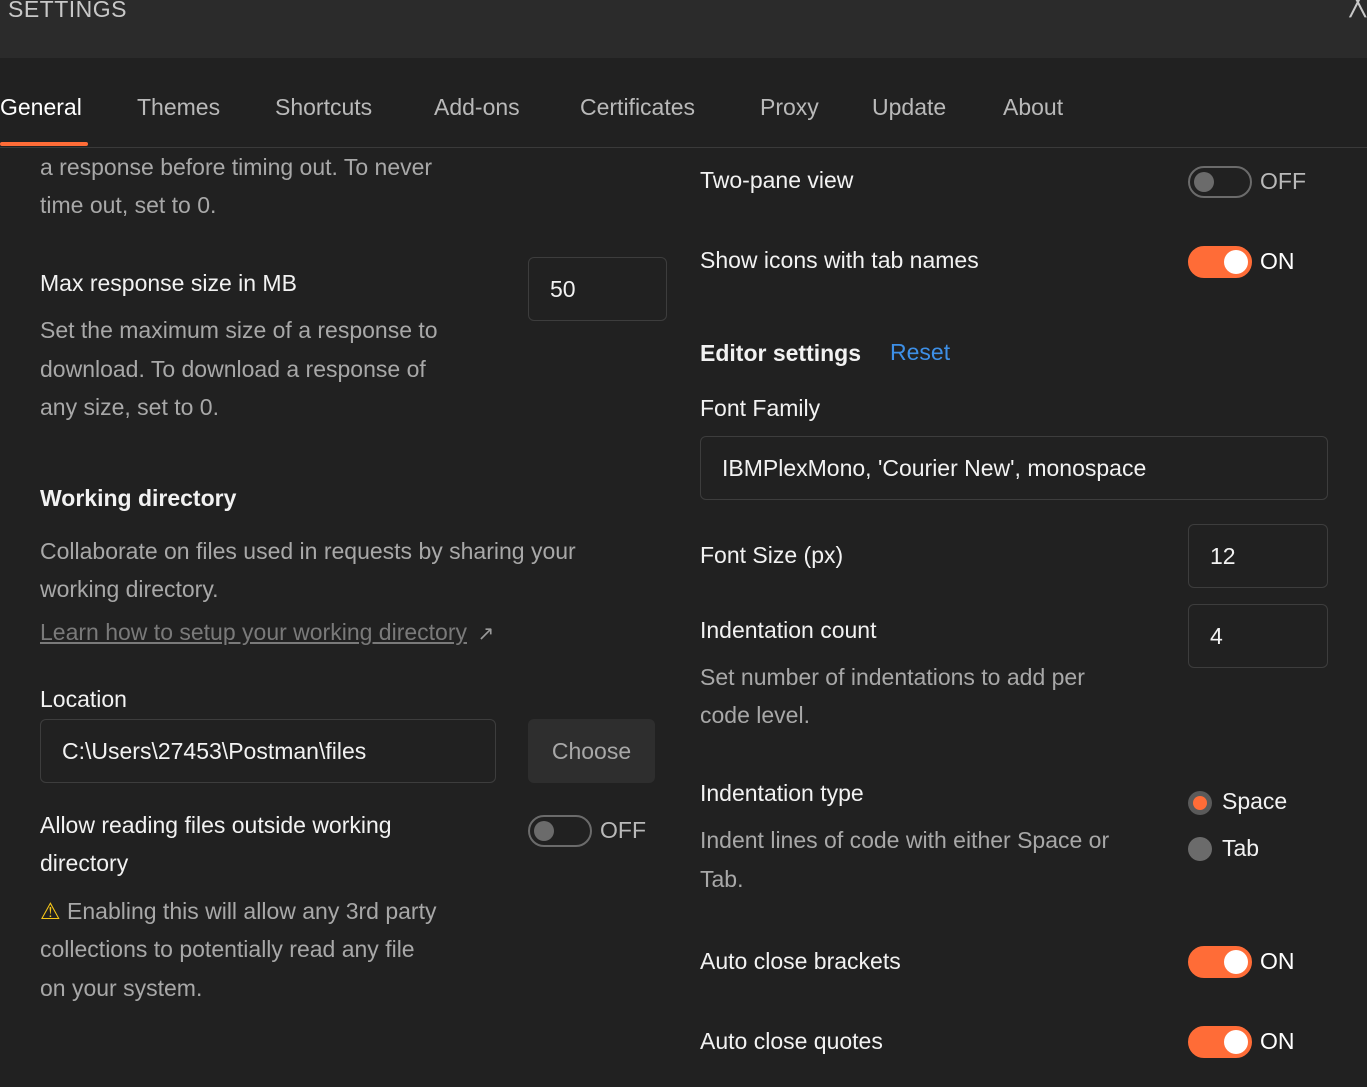  Describe the element at coordinates (84, 863) in the screenshot. I see `allow-outside-label-line-2: directory` at that location.